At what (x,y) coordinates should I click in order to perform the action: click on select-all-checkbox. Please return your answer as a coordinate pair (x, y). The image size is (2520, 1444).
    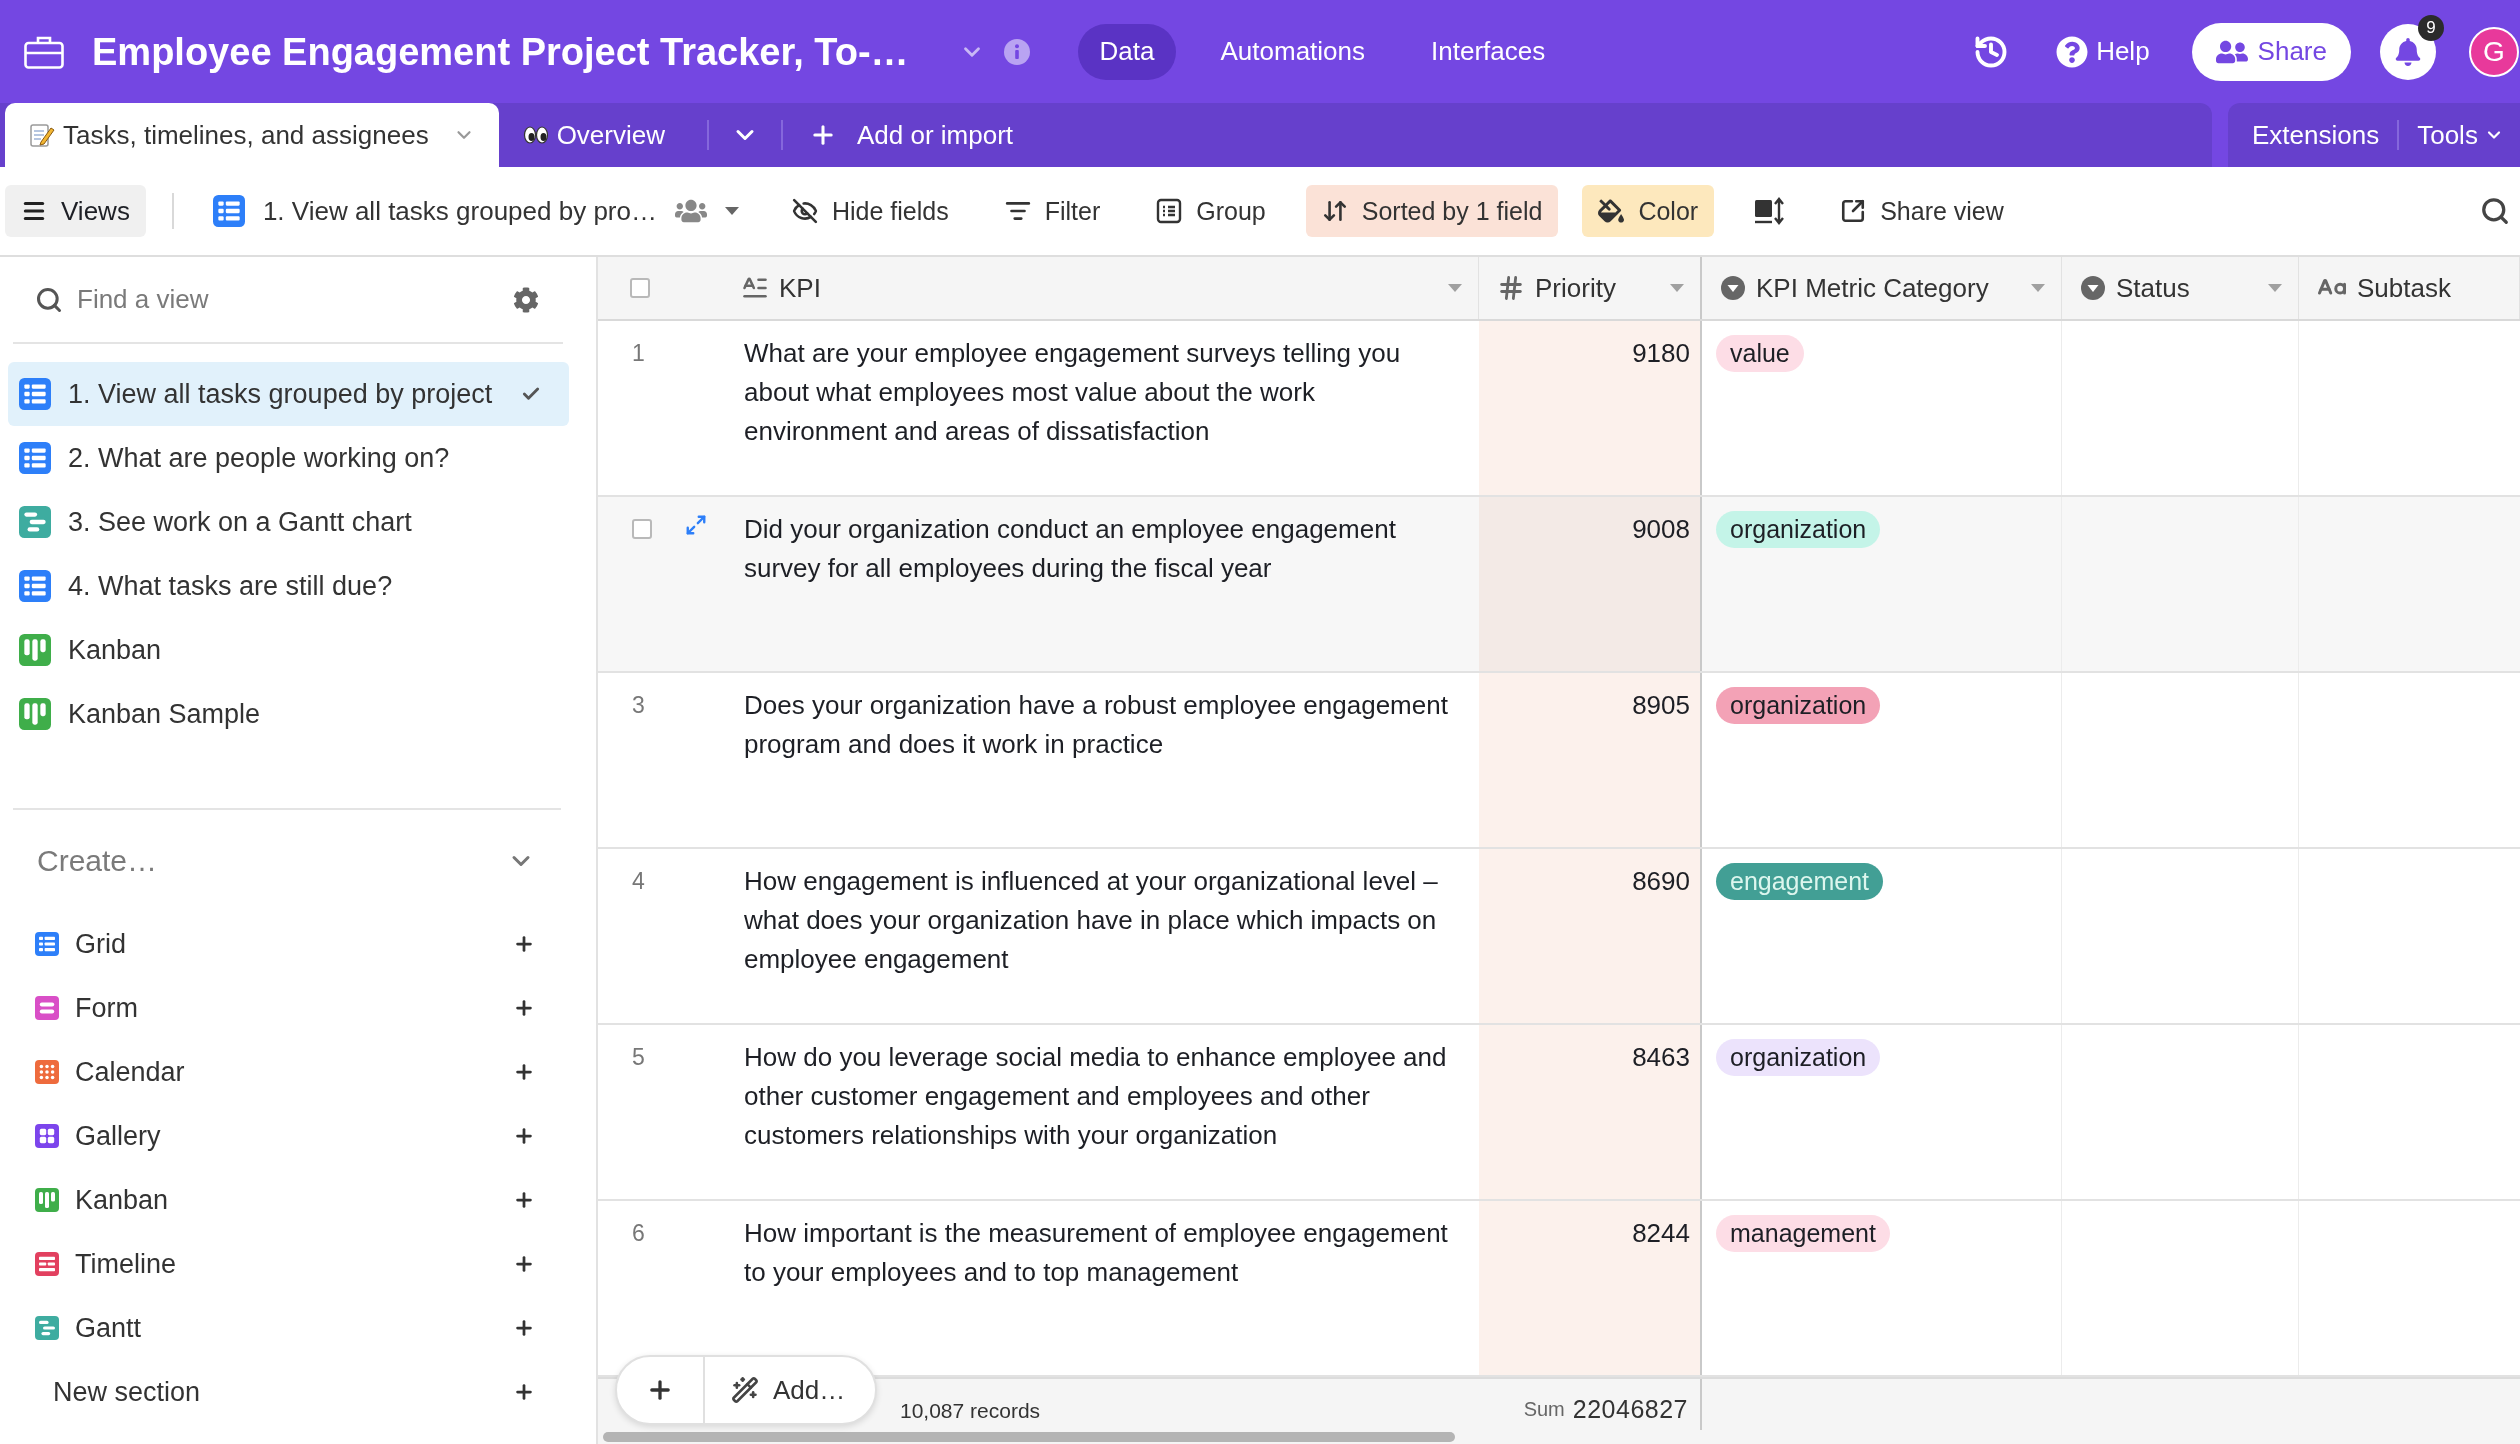
    Looking at the image, I should click on (640, 288).